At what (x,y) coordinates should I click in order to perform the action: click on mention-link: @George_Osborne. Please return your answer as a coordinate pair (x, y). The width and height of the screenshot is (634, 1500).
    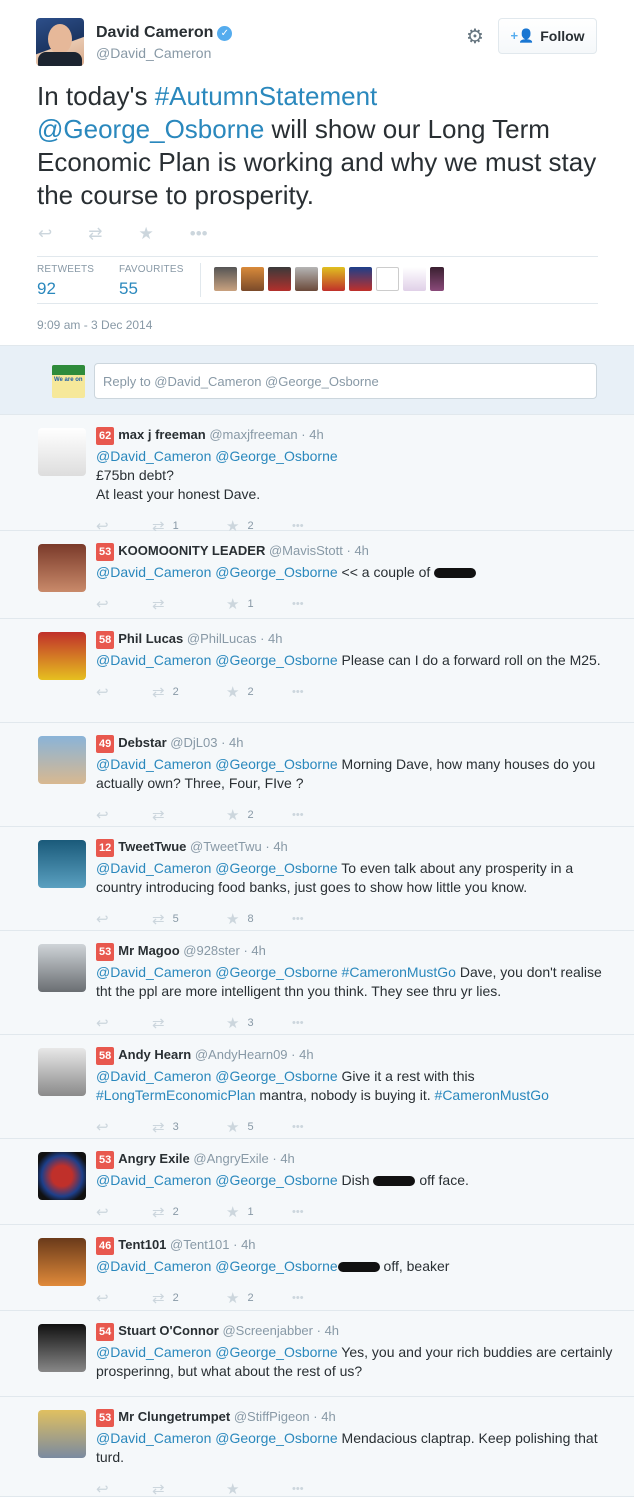
    Looking at the image, I should click on (150, 129).